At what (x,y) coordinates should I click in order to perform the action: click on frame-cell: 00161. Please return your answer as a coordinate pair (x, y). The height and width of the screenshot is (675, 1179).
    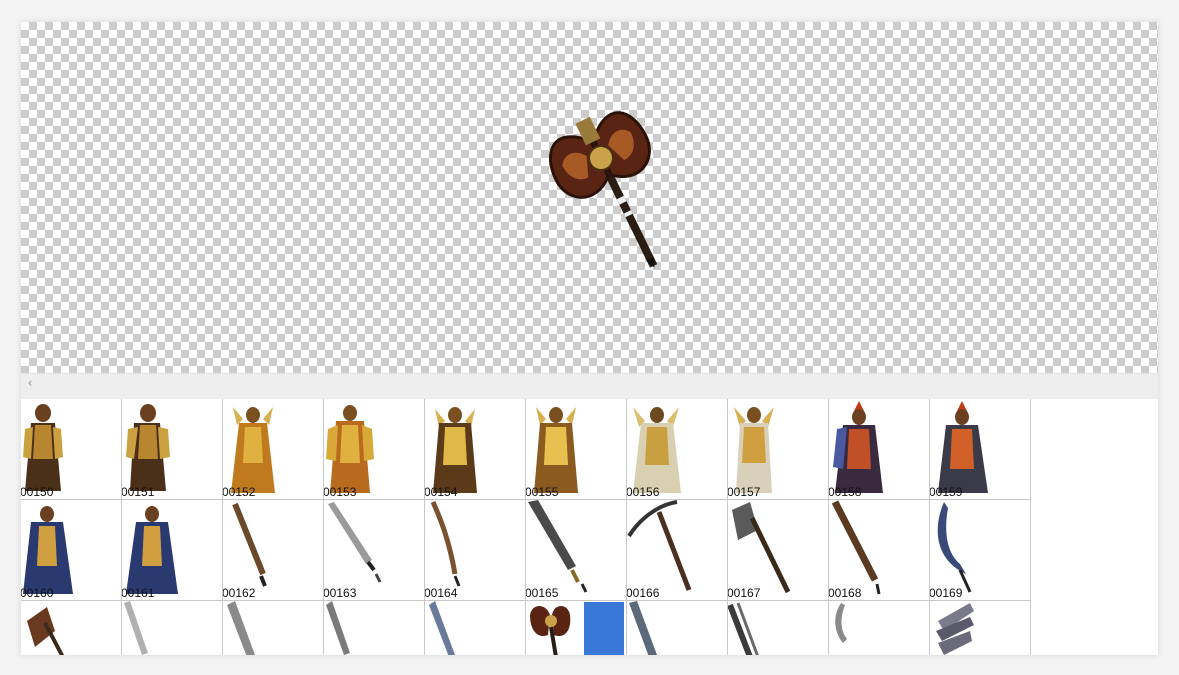
    Looking at the image, I should click on (172, 550).